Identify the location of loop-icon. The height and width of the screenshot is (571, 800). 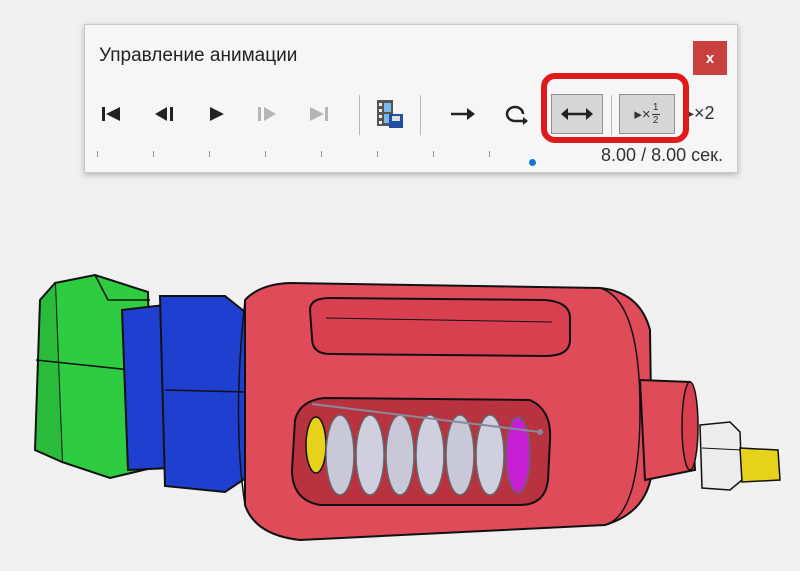
(516, 115).